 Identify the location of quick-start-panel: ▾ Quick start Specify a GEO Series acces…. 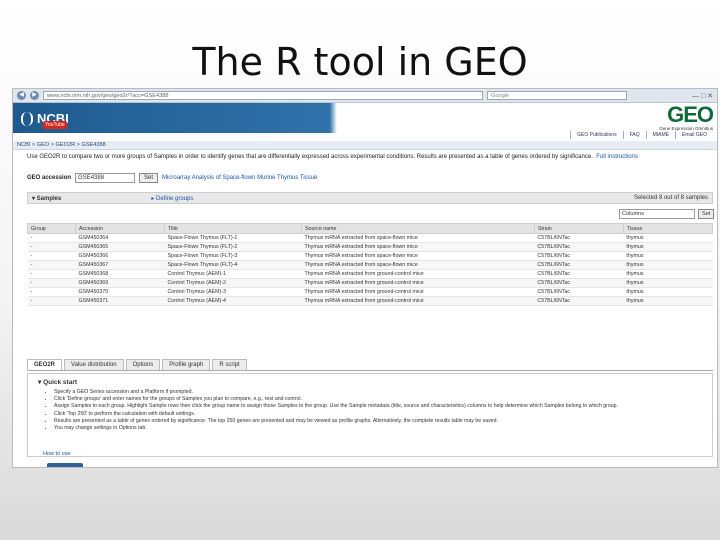
(370, 415).